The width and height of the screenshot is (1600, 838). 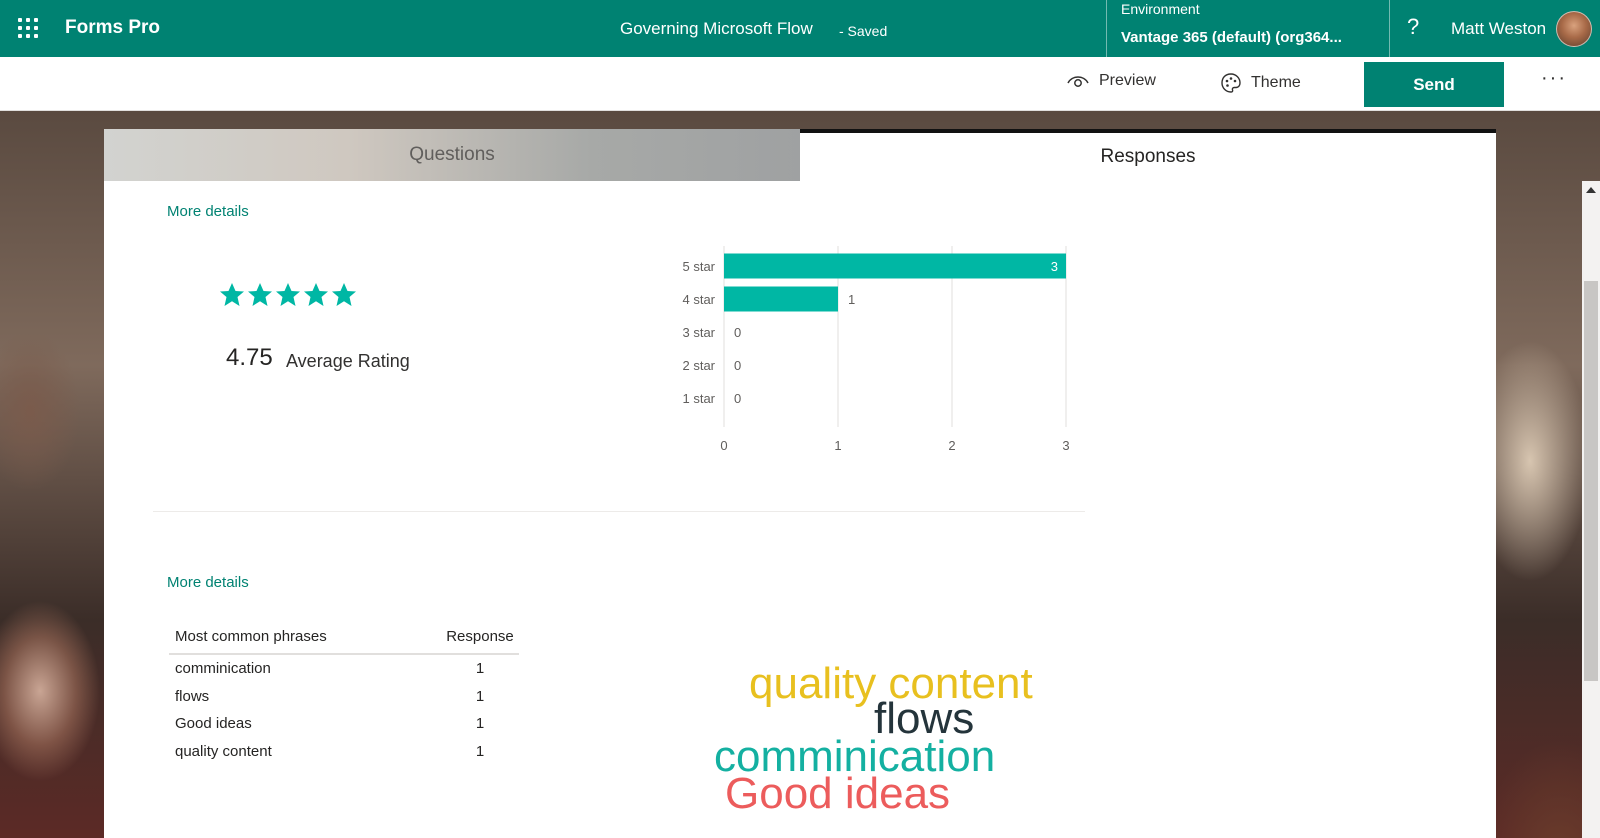 What do you see at coordinates (863, 31) in the screenshot?
I see `save-status: - Saved` at bounding box center [863, 31].